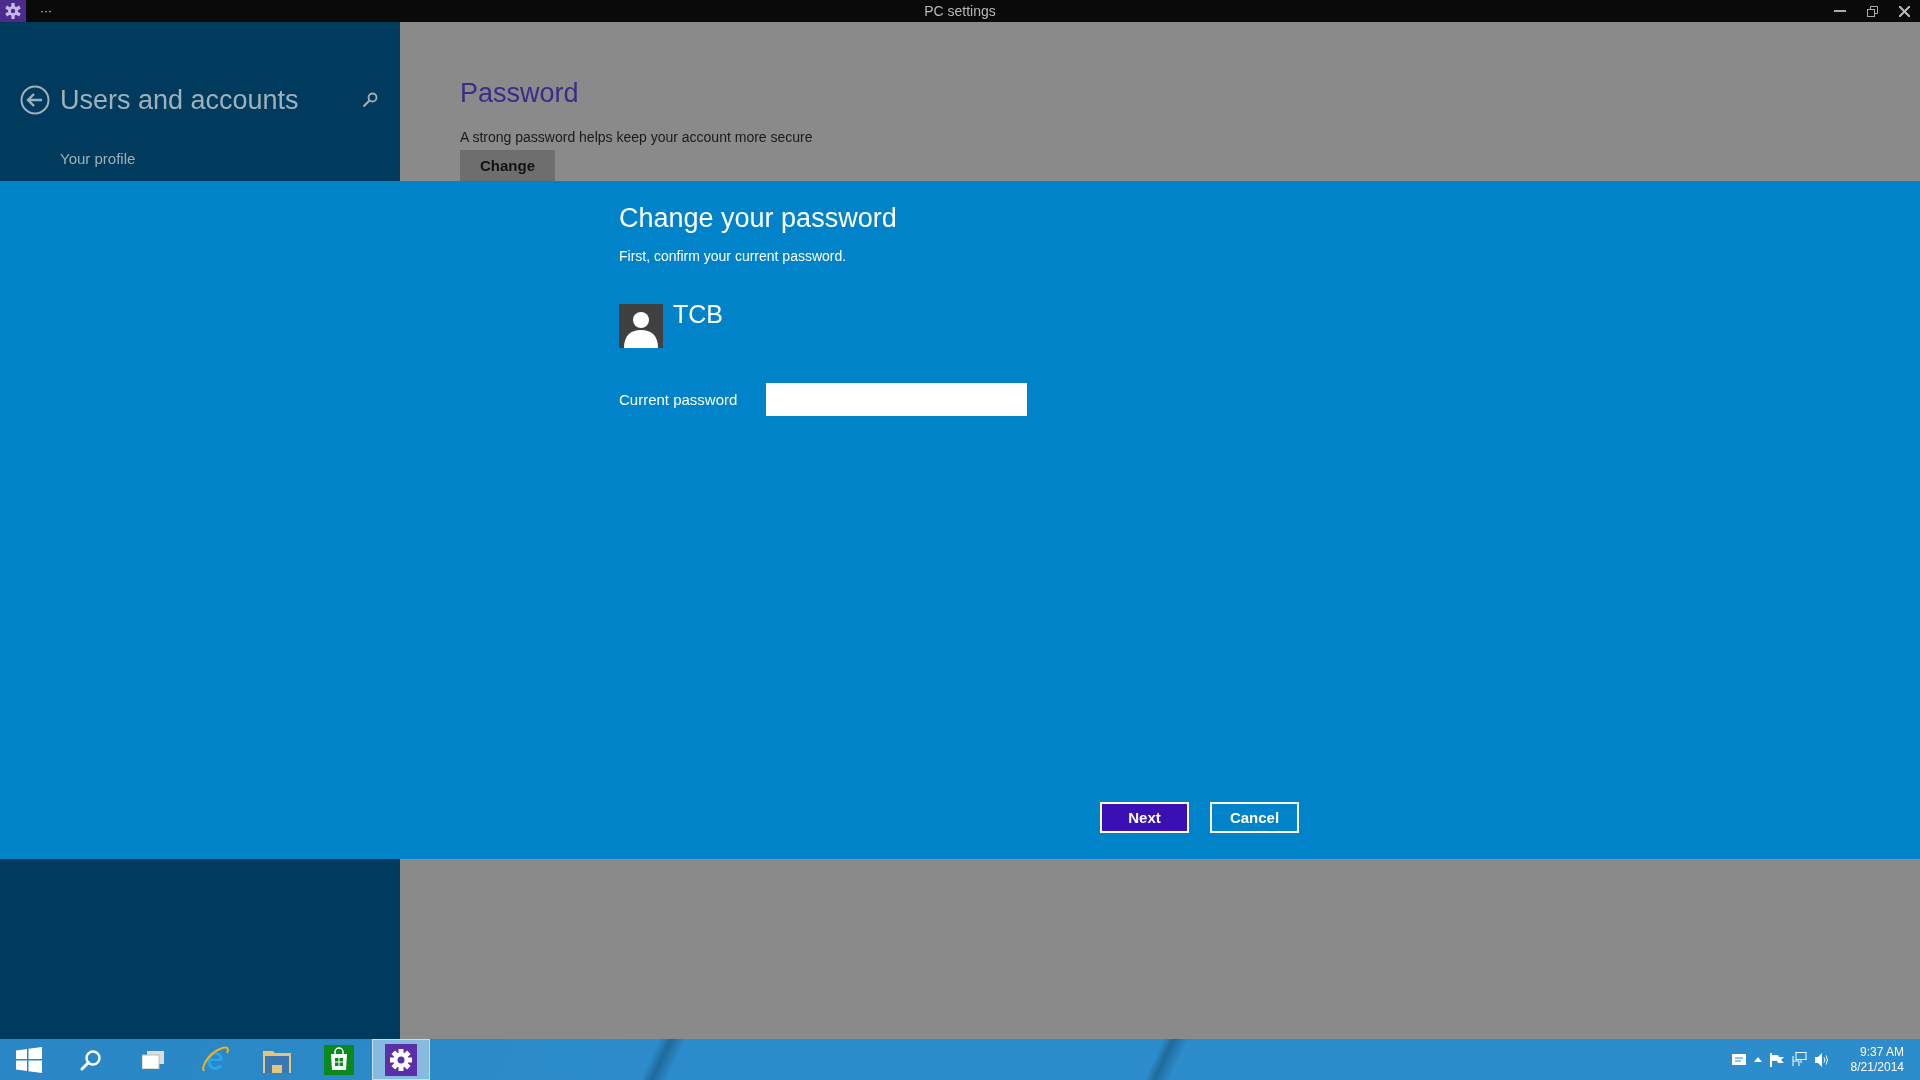 The image size is (1920, 1080). Describe the element at coordinates (641, 326) in the screenshot. I see `user-avatar-icon` at that location.